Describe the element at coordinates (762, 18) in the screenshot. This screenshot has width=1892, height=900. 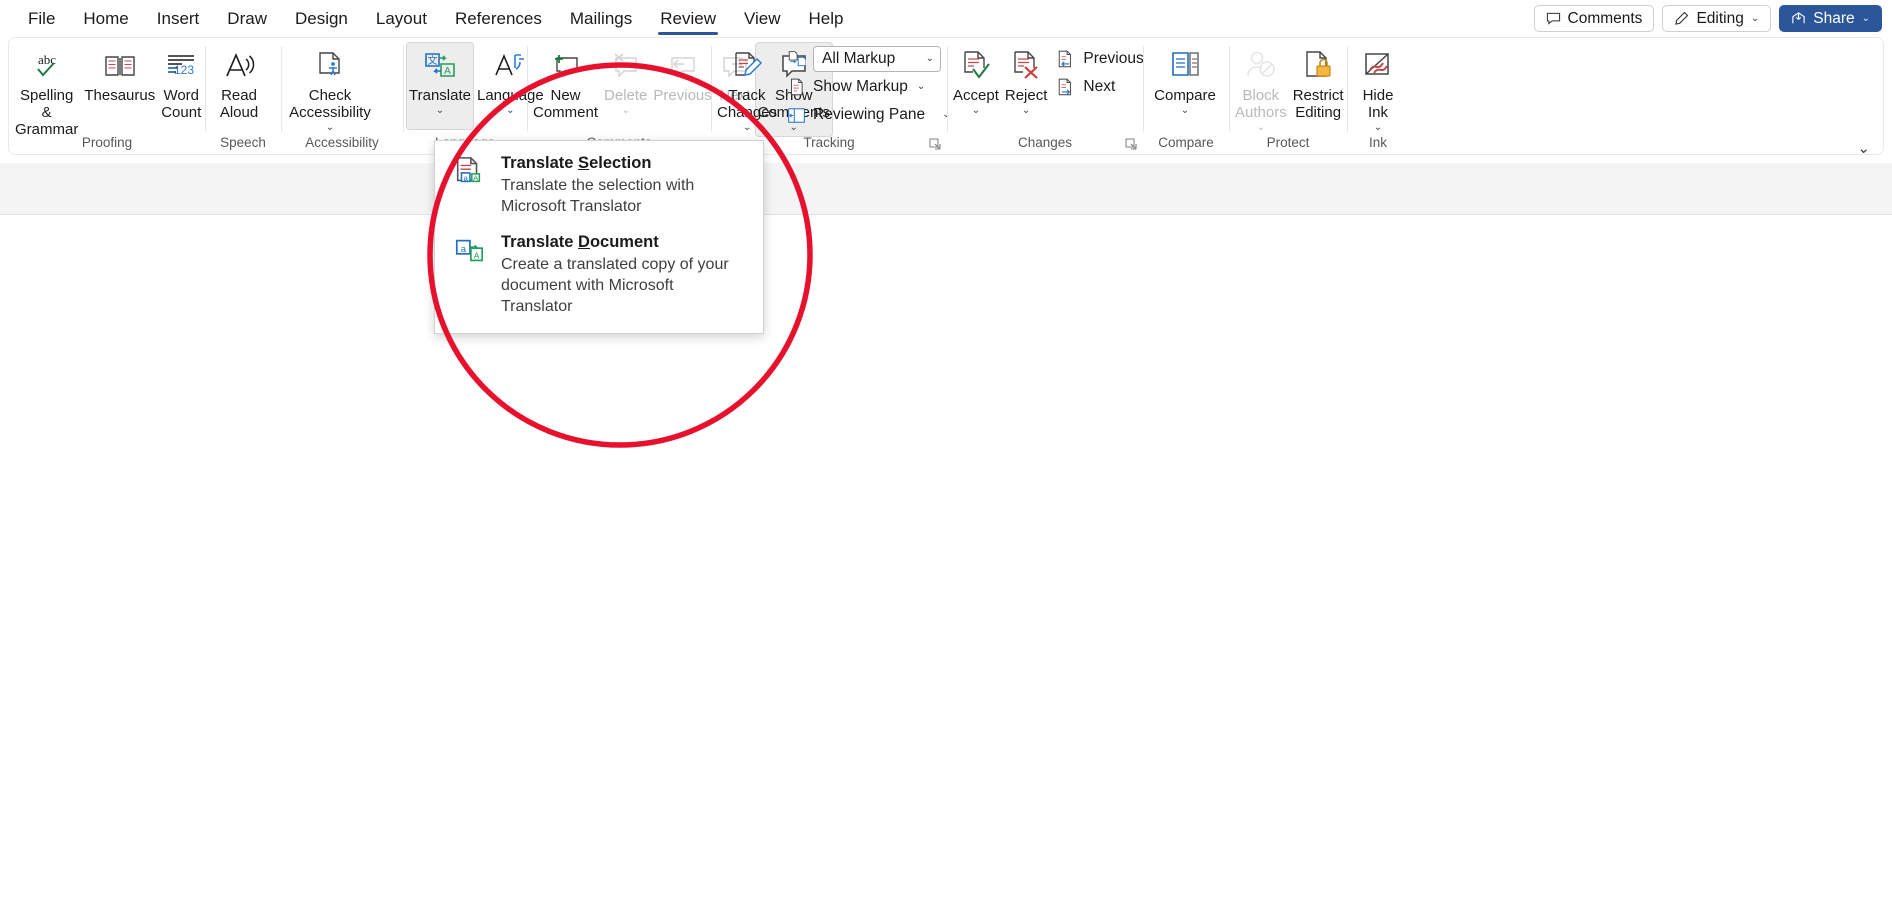
I see `ribbon-tab-view: View` at that location.